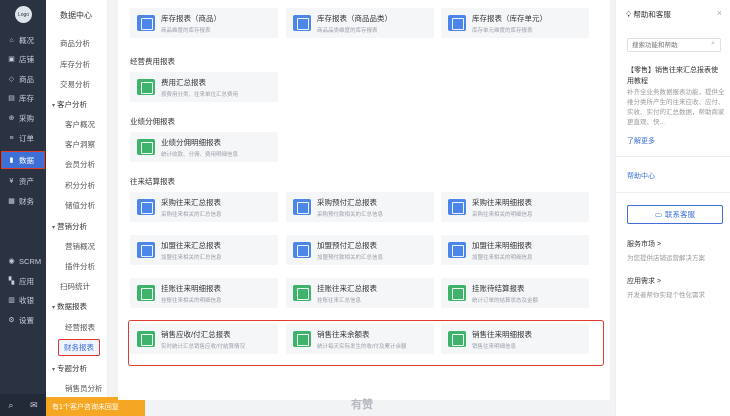 The height and width of the screenshot is (416, 730). Describe the element at coordinates (675, 214) in the screenshot. I see `contact-support-button: ▭ 联系客服` at that location.